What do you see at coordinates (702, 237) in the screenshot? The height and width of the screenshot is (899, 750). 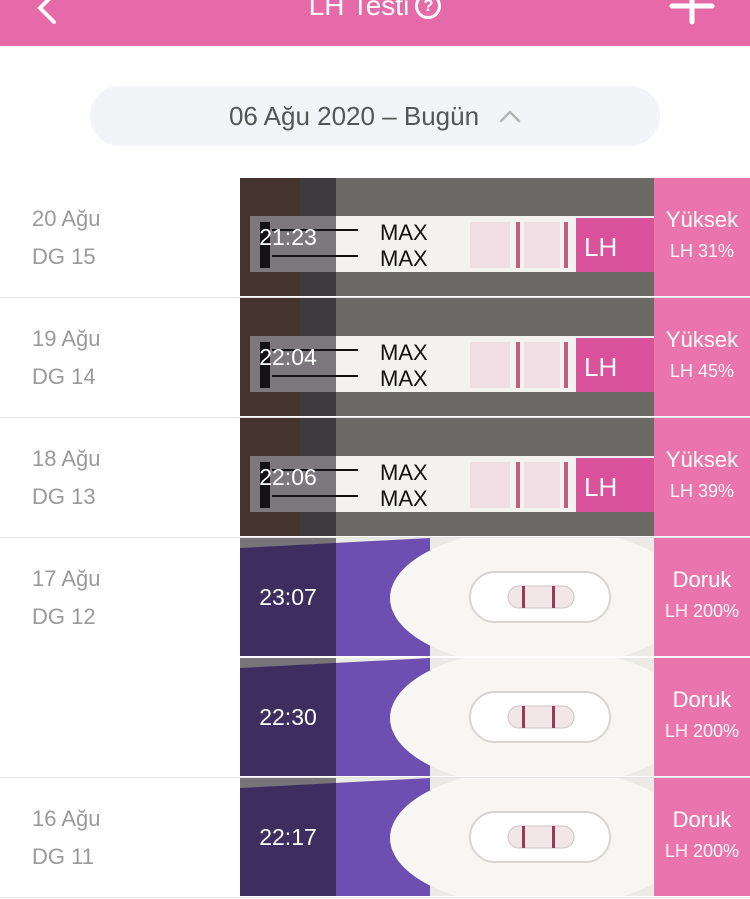 I see `test-result: Yüksek LH 31%` at bounding box center [702, 237].